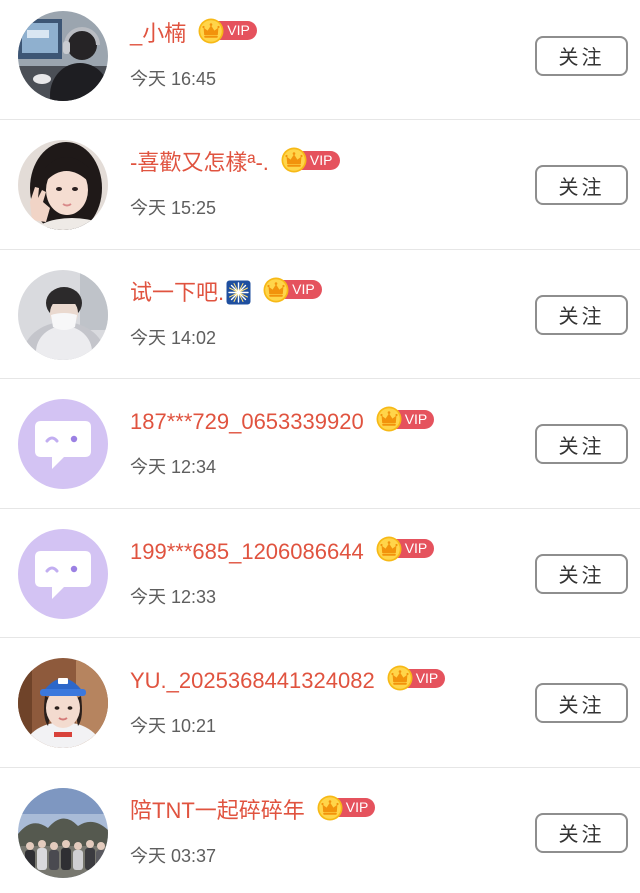 Image resolution: width=640 pixels, height=893 pixels. I want to click on user-row: 187***729_0653339920 VIP 今天 12:34 关注, so click(320, 444).